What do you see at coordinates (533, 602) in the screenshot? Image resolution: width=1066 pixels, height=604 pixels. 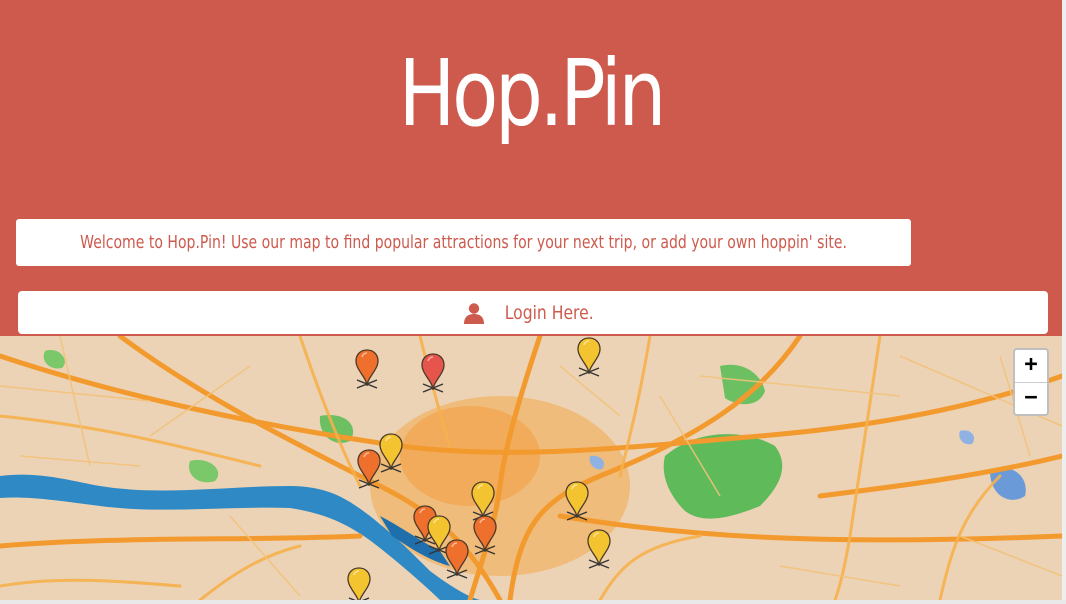 I see `page-bottom-edge` at bounding box center [533, 602].